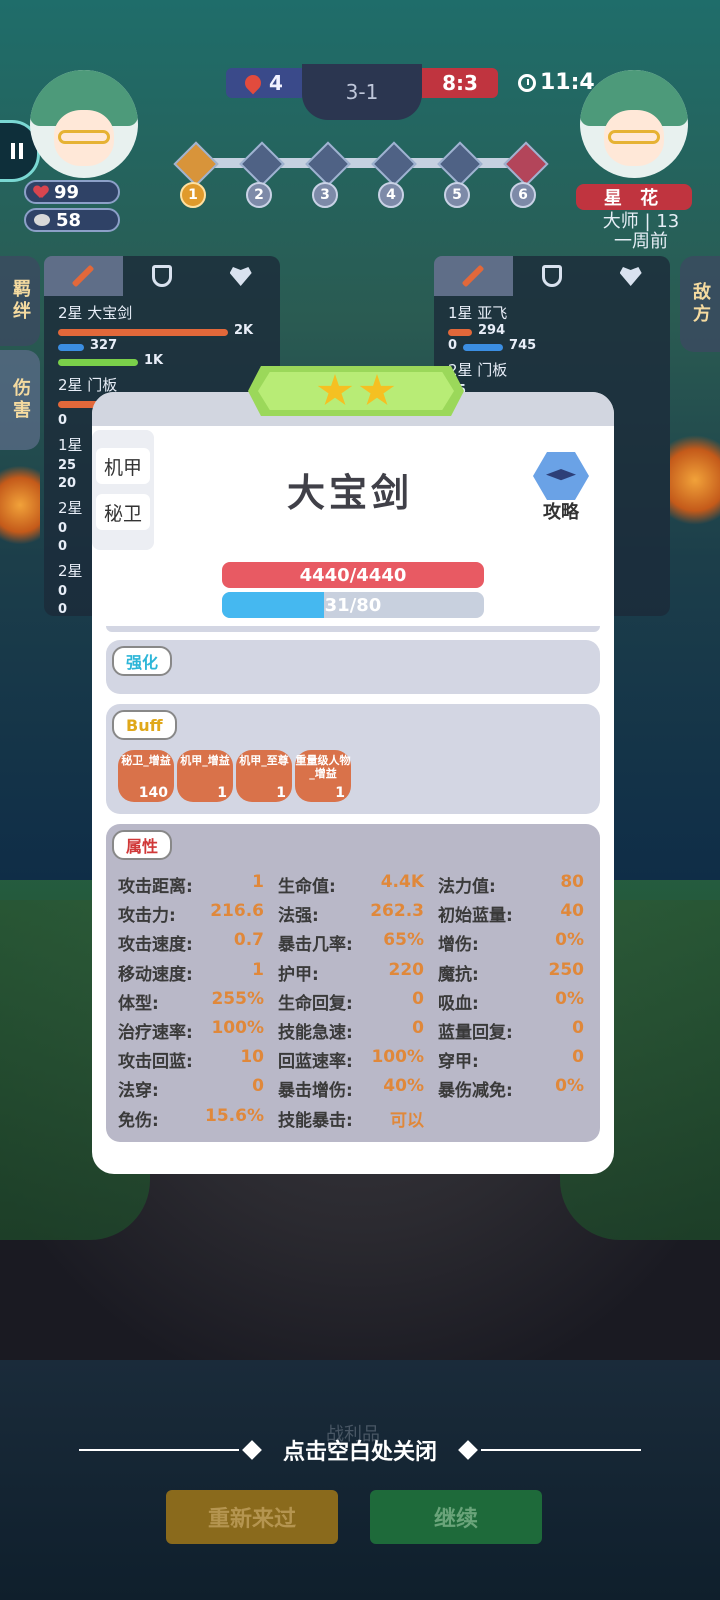  What do you see at coordinates (72, 220) in the screenshot?
I see `player-gold: 58` at bounding box center [72, 220].